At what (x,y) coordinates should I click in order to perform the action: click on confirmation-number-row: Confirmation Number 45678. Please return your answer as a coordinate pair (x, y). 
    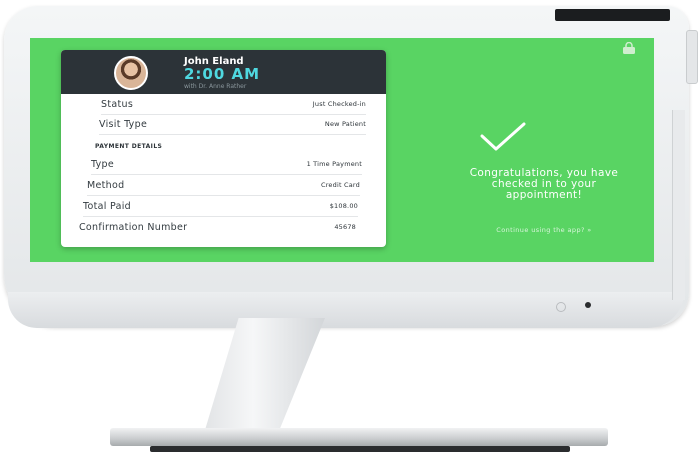
    Looking at the image, I should click on (217, 227).